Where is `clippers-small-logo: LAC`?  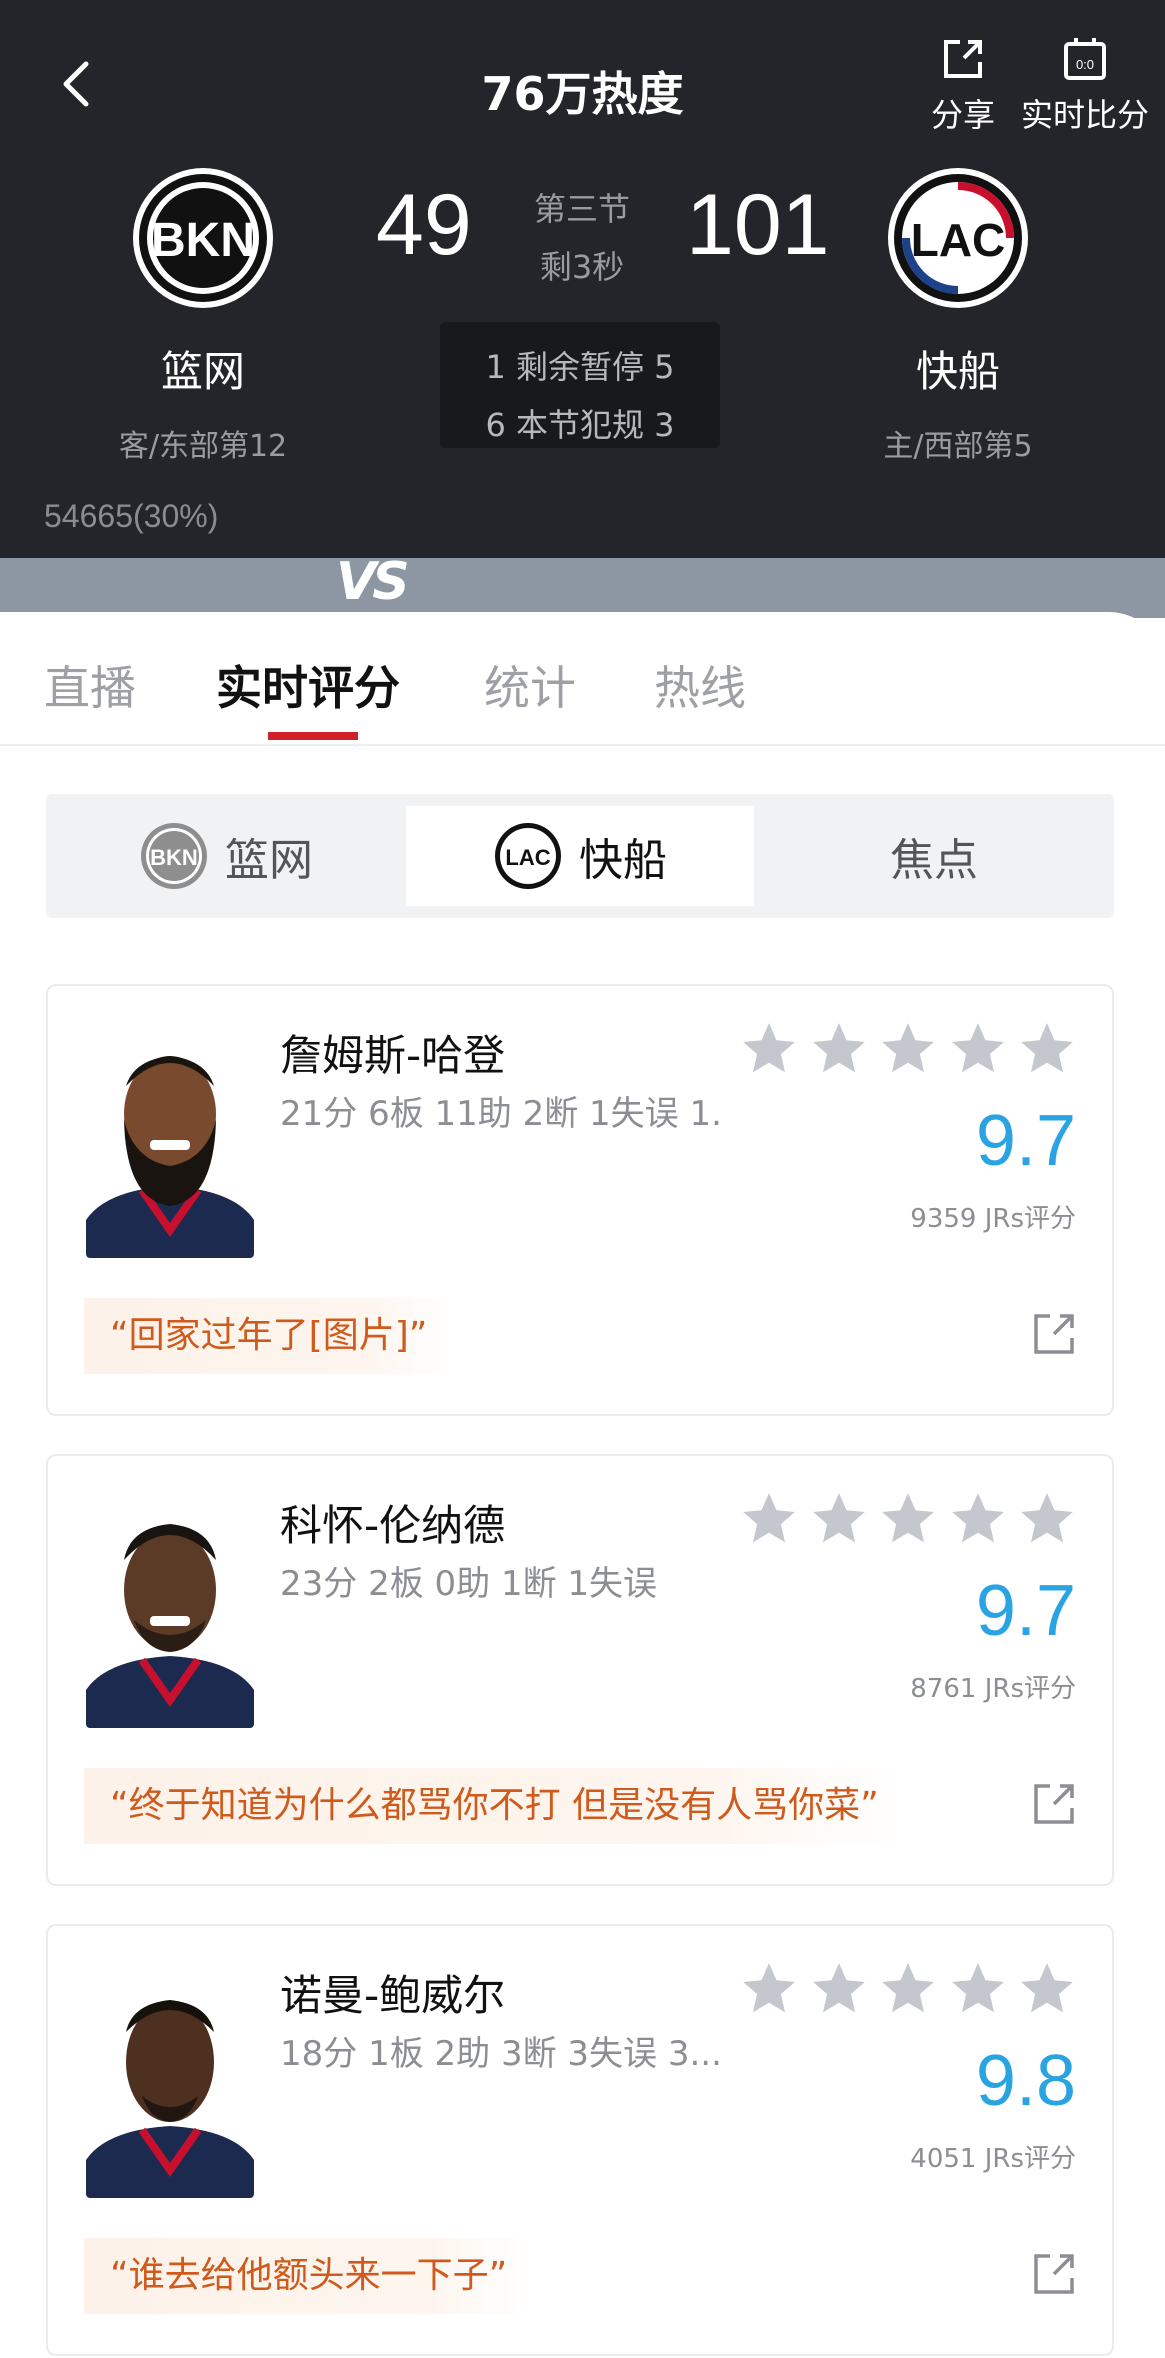 clippers-small-logo: LAC is located at coordinates (528, 856).